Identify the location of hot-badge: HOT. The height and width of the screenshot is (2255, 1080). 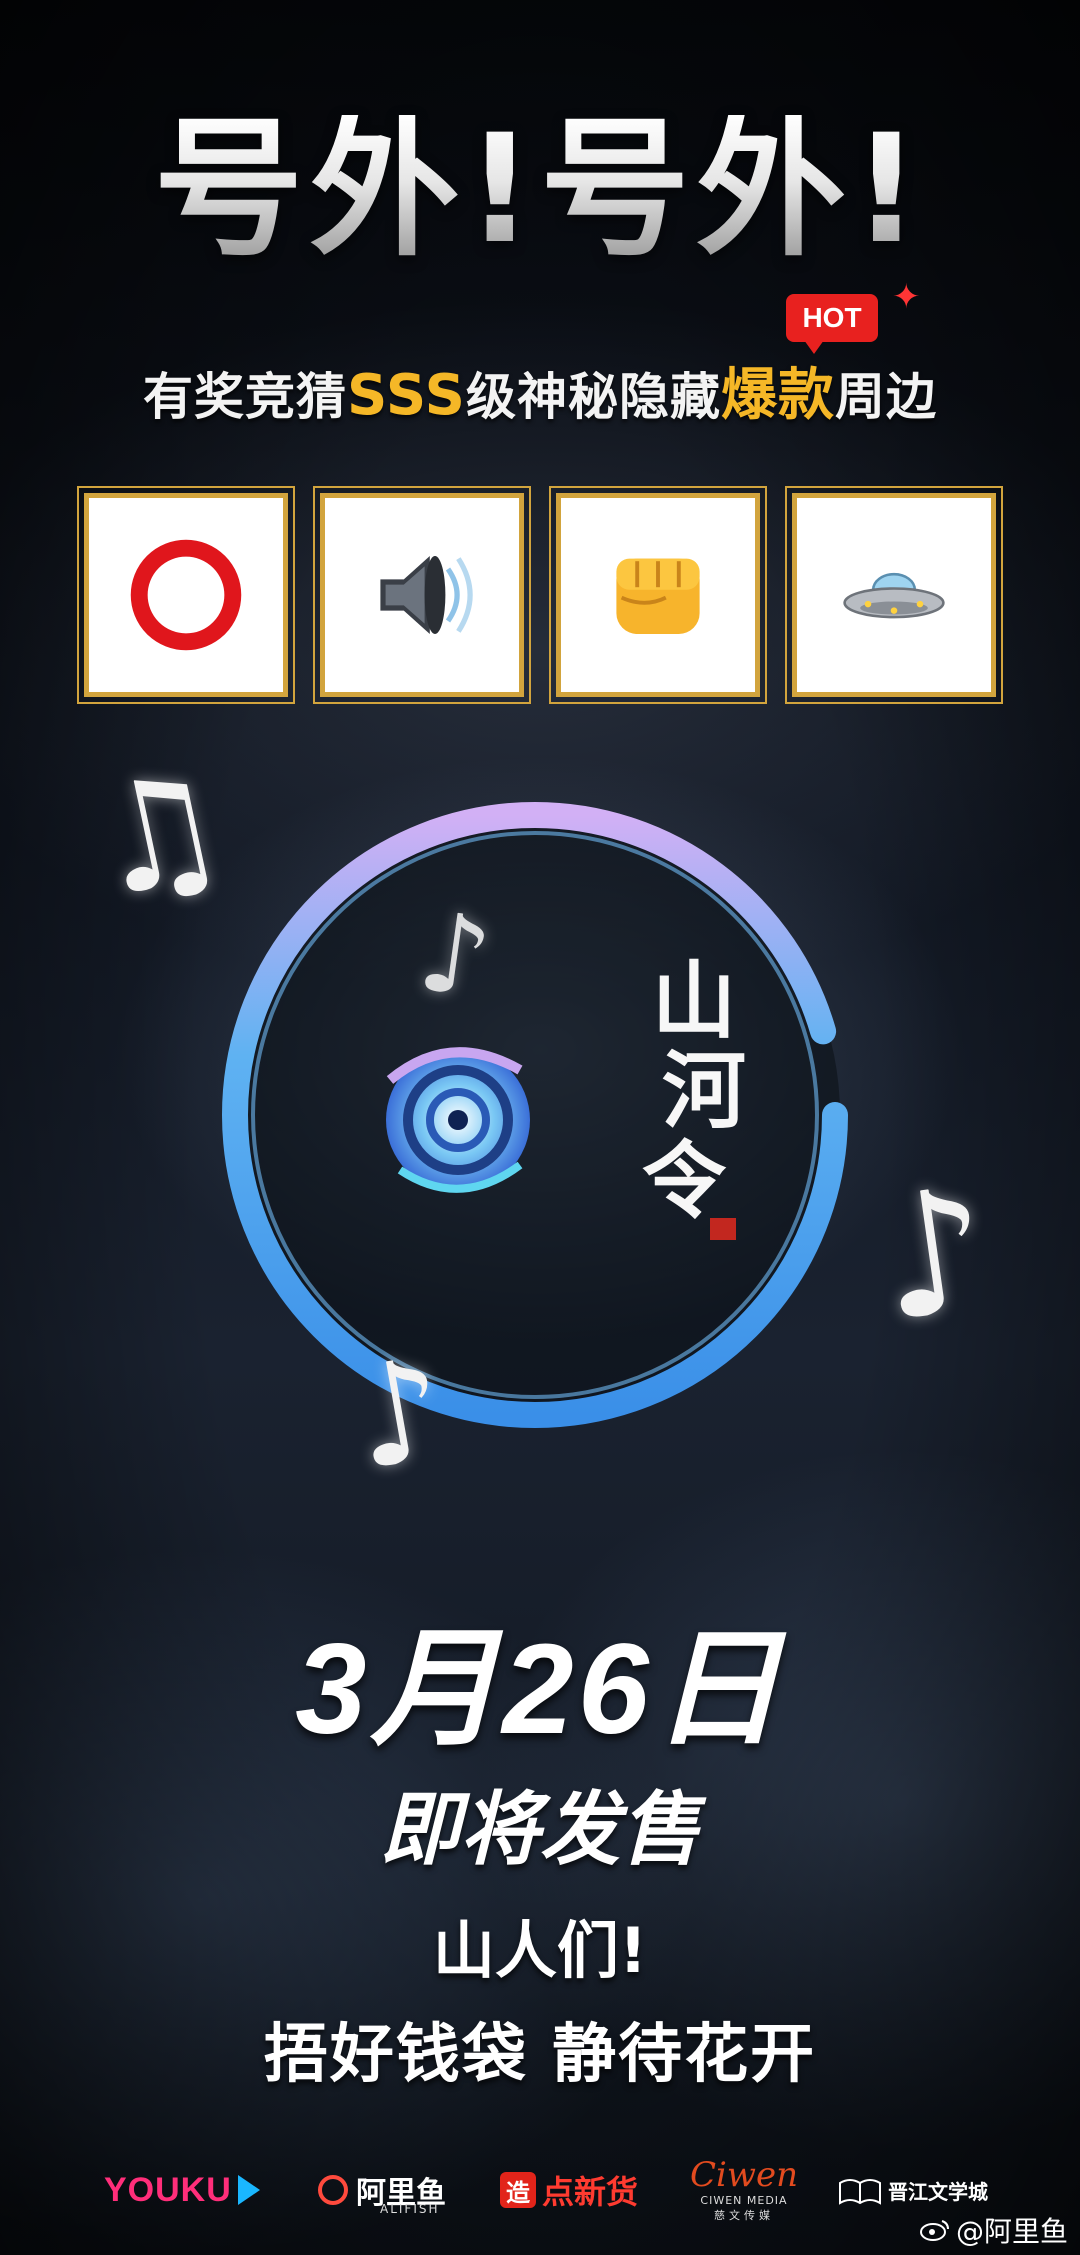
(832, 324).